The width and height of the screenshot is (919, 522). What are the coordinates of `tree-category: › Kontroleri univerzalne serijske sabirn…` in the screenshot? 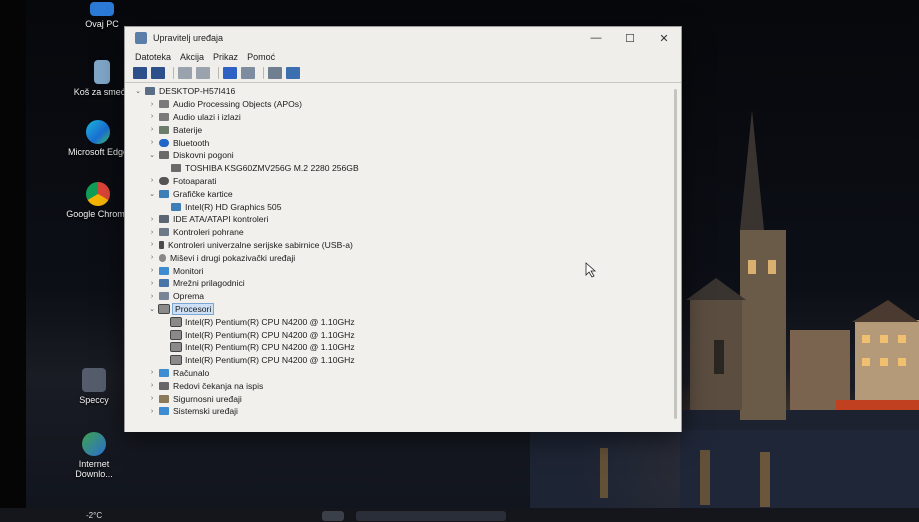 It's located at (403, 245).